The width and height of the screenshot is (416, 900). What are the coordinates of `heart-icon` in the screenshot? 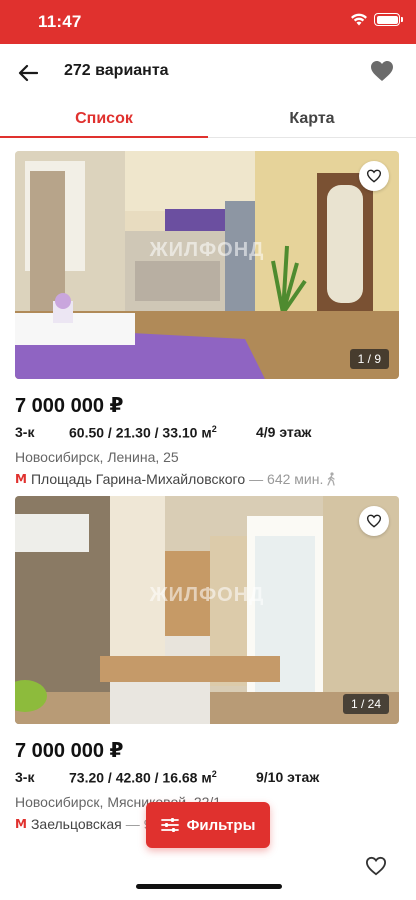 It's located at (382, 71).